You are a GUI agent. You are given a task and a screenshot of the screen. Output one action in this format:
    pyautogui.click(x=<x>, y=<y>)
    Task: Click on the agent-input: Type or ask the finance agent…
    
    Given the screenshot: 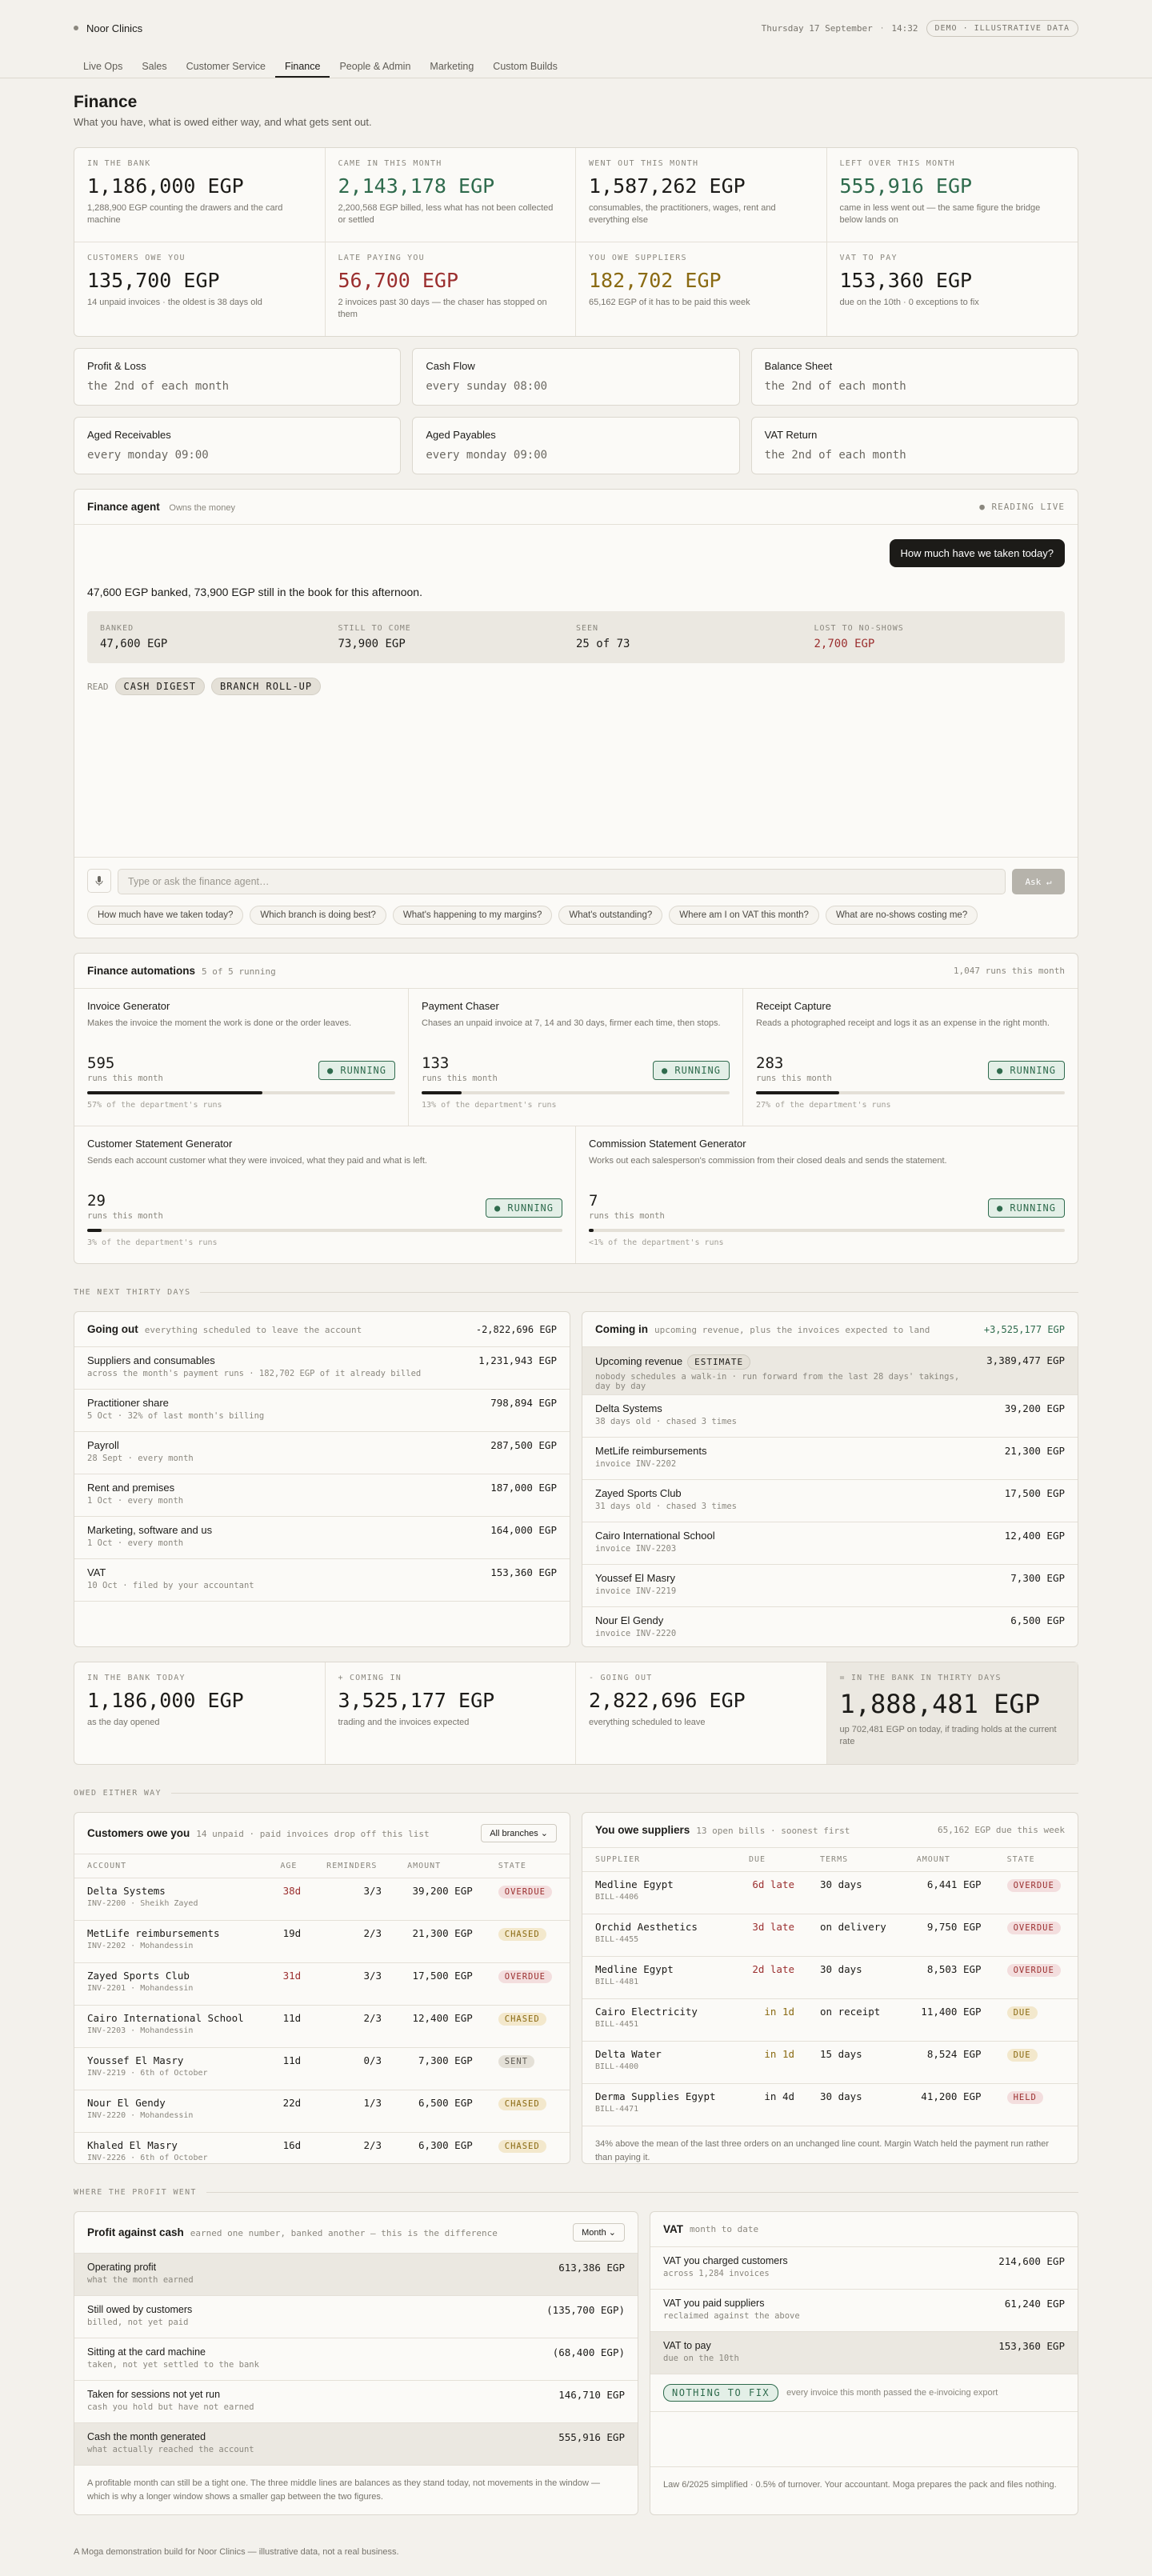 What is the action you would take?
    pyautogui.click(x=562, y=881)
    